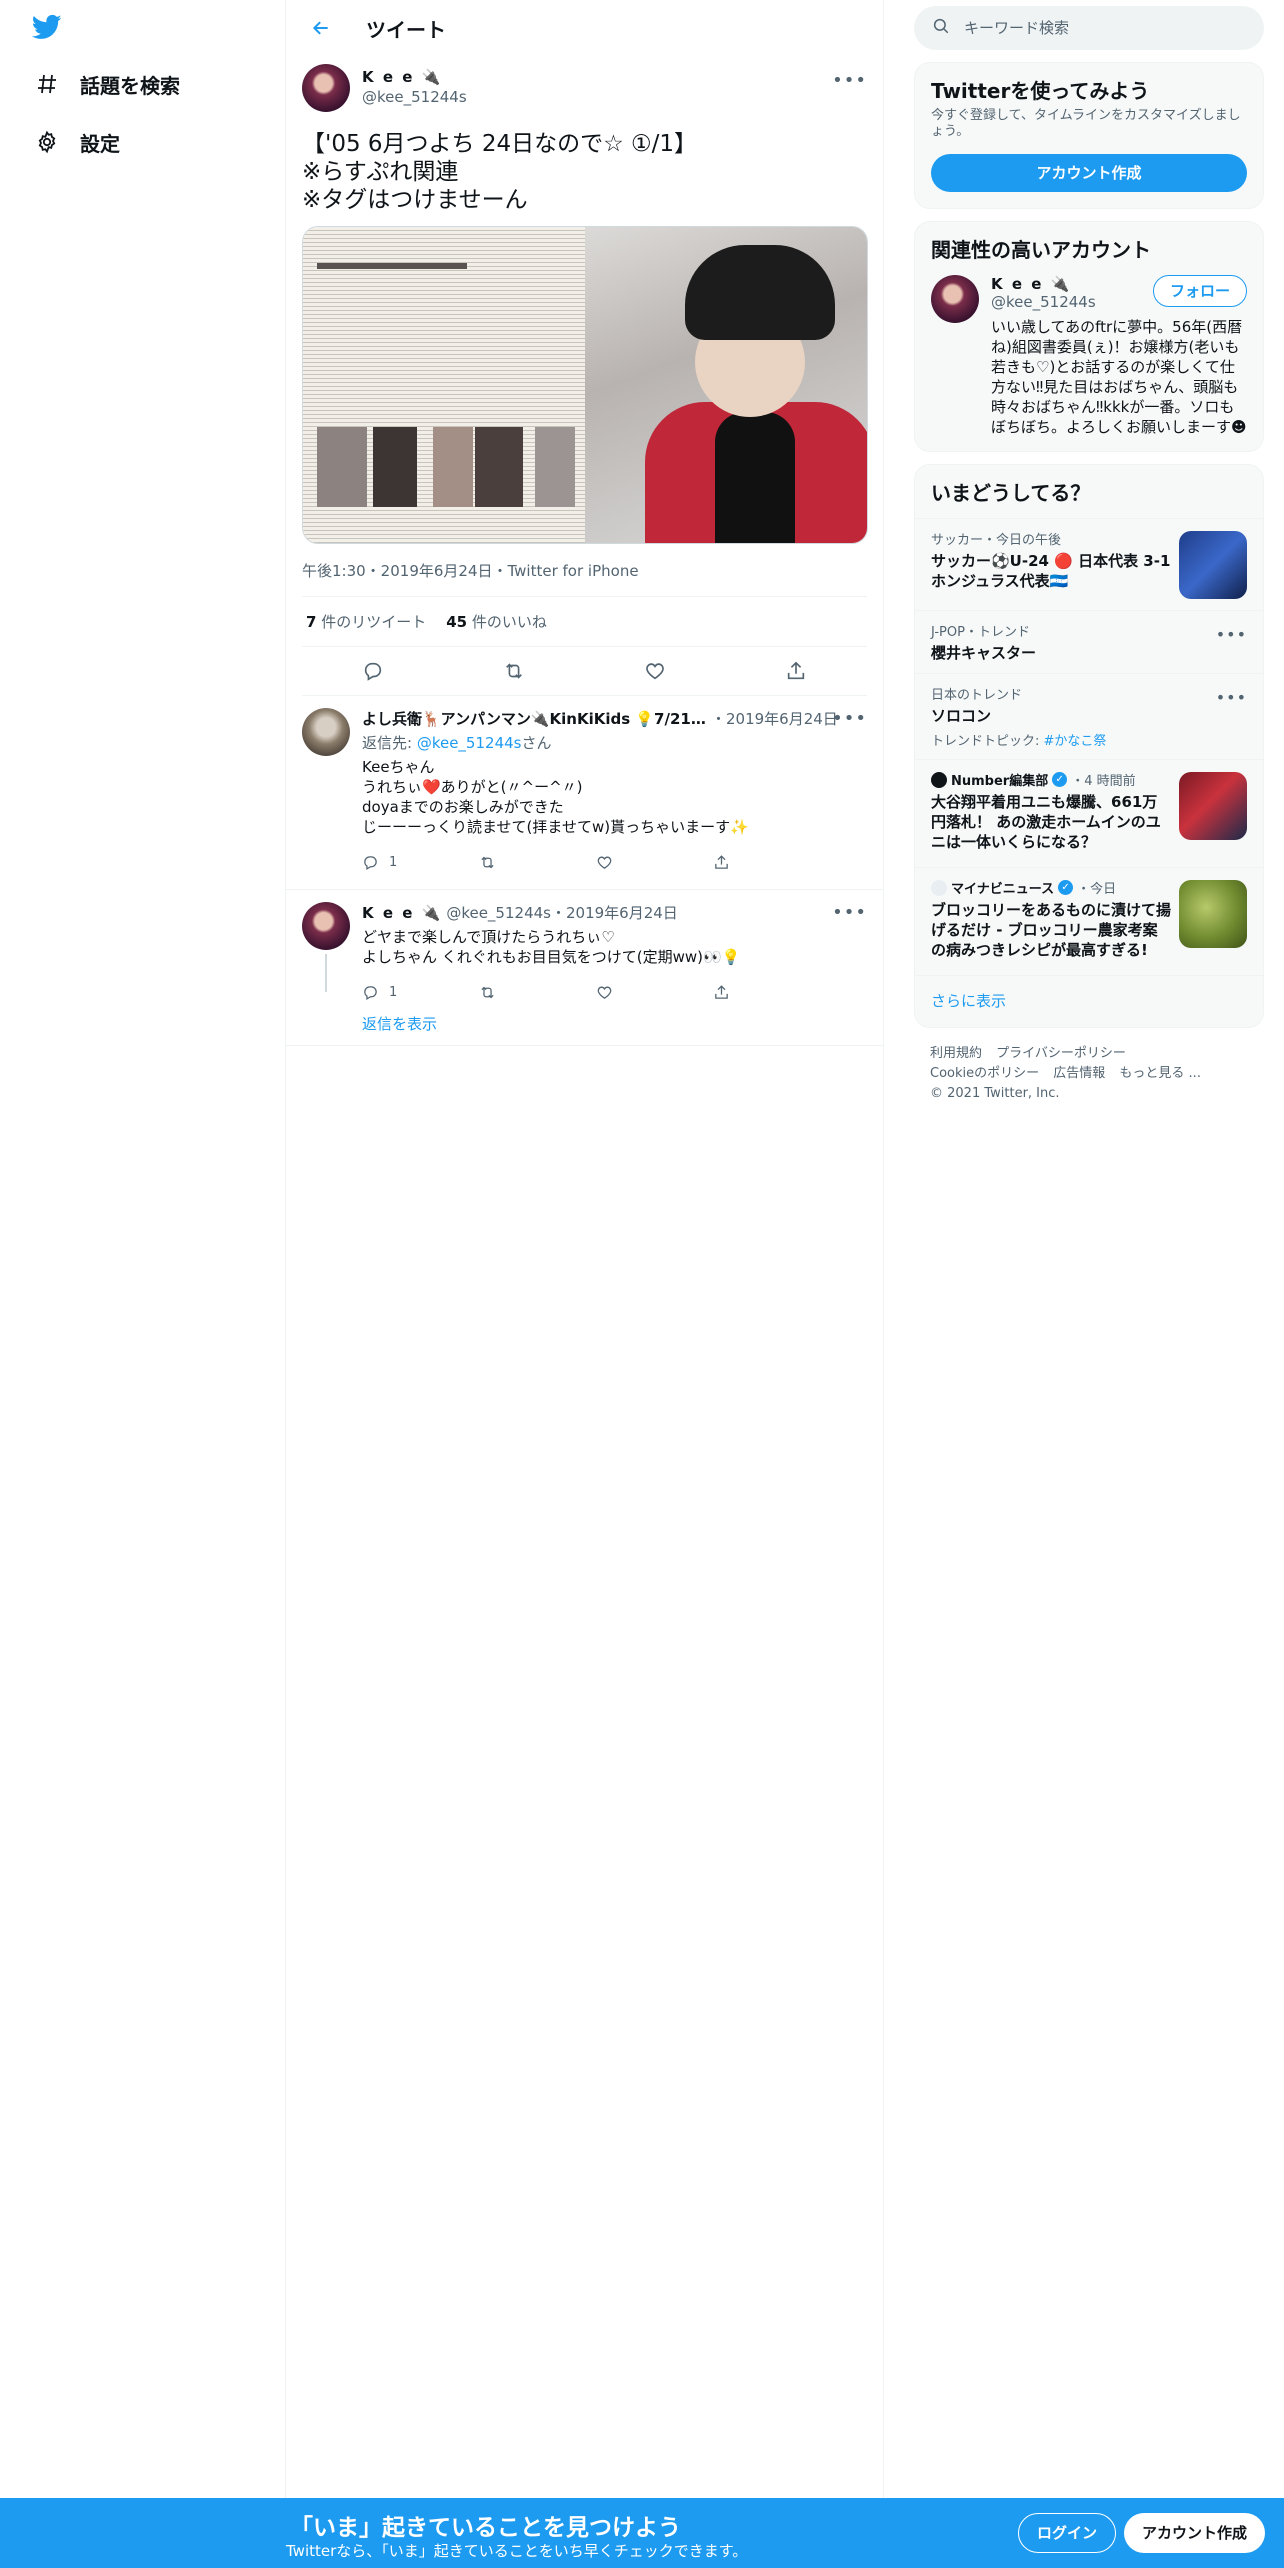  Describe the element at coordinates (1199, 291) in the screenshot. I see `follow-button: フォロー` at that location.